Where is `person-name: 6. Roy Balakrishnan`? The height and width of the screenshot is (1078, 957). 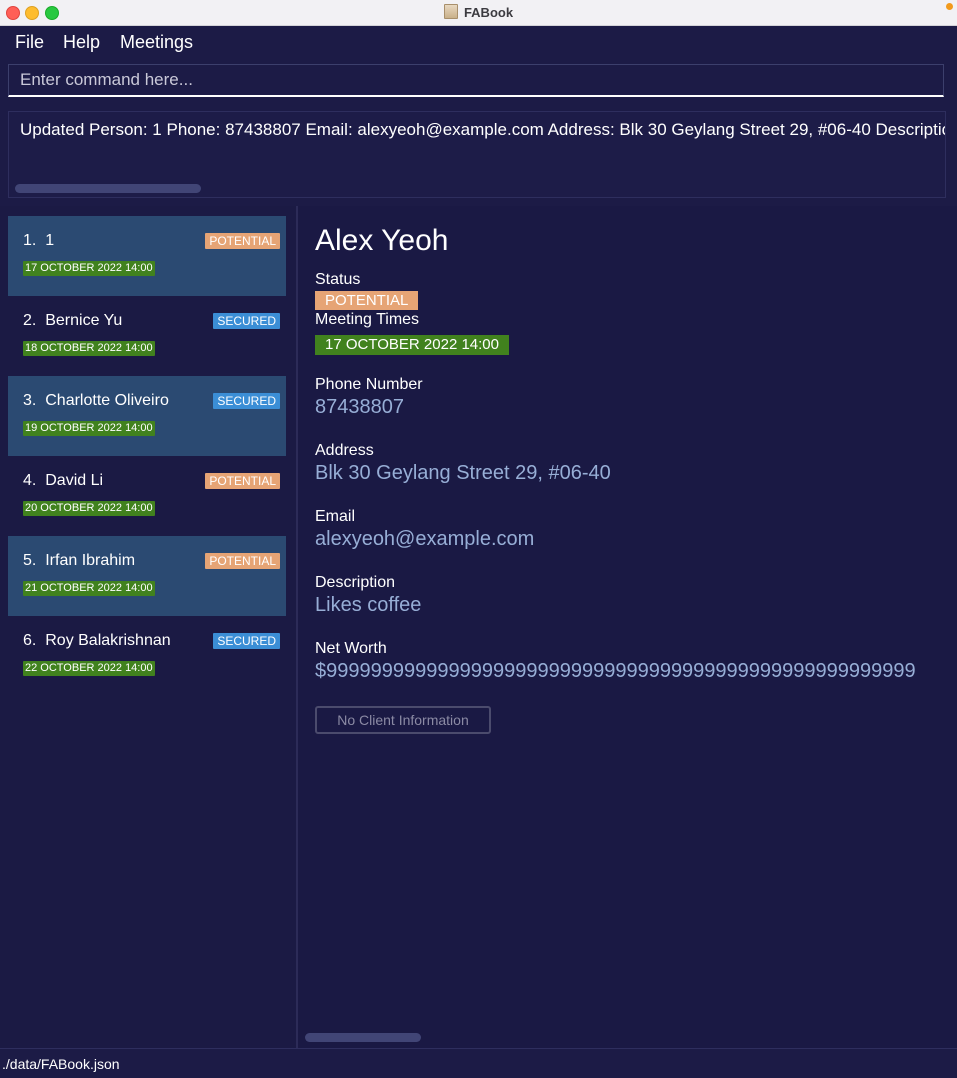 person-name: 6. Roy Balakrishnan is located at coordinates (97, 641).